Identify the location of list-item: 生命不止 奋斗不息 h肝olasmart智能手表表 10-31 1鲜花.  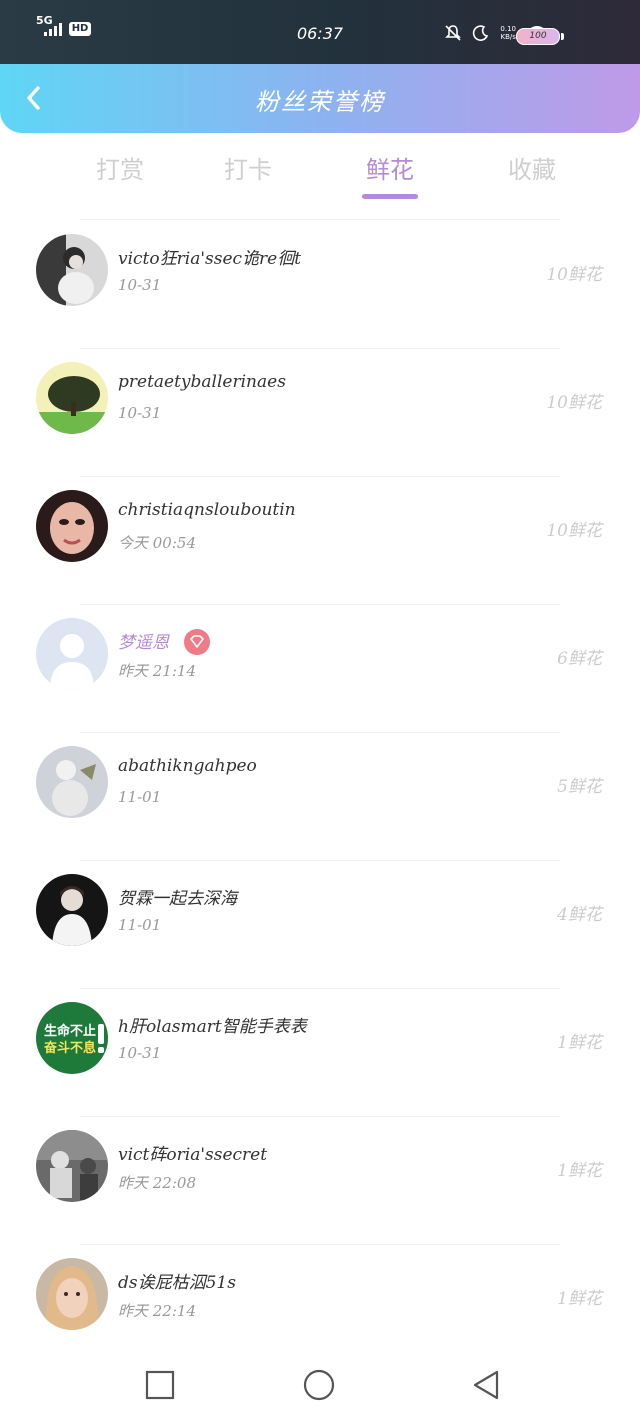
(320, 1052).